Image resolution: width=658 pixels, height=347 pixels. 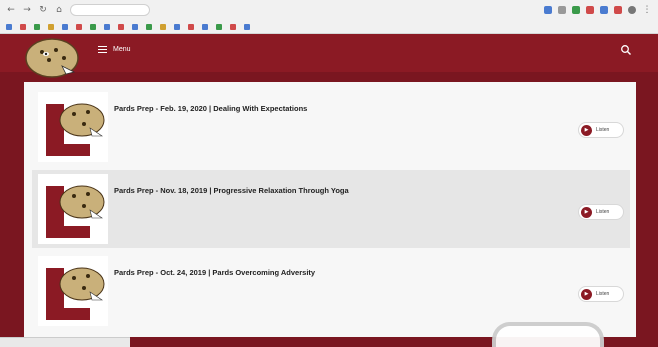 I want to click on menu-button: Menu, so click(x=114, y=49).